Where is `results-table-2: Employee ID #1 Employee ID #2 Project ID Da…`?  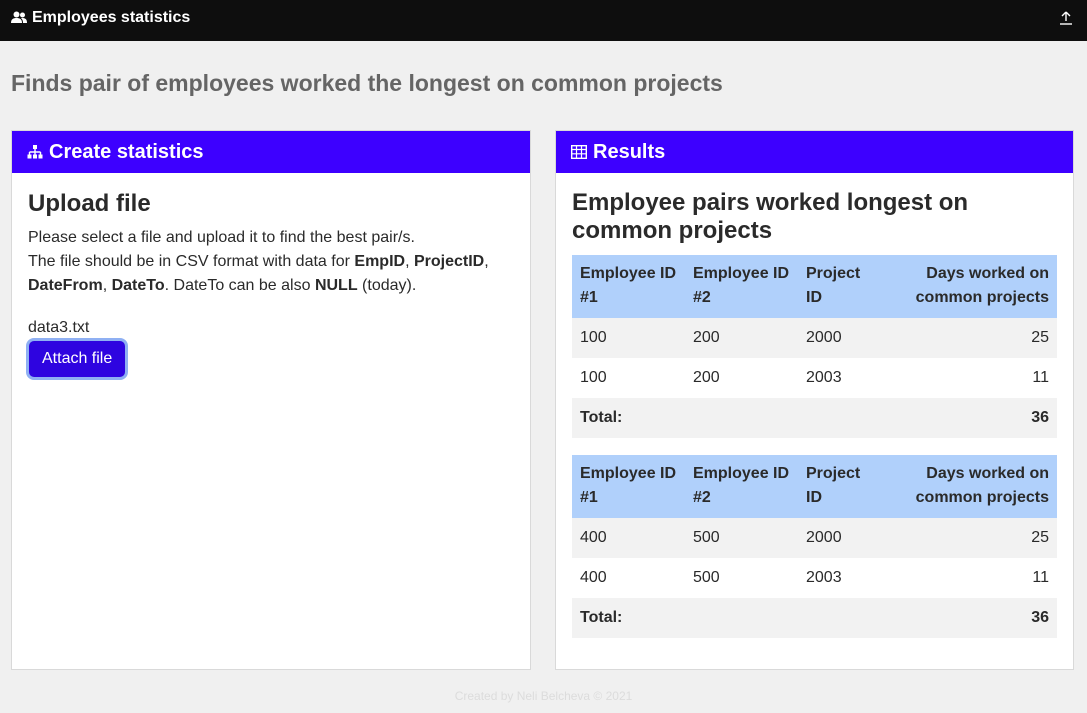
results-table-2: Employee ID #1 Employee ID #2 Project ID Da… is located at coordinates (814, 546).